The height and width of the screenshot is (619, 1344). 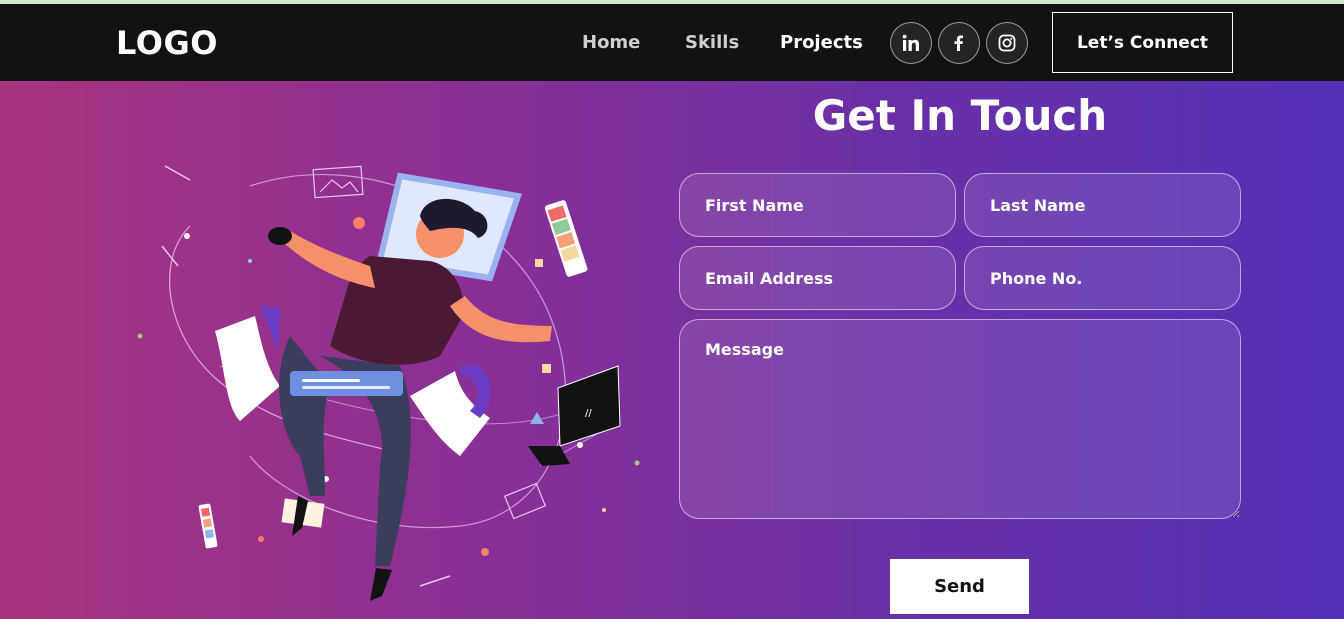 What do you see at coordinates (672, 42) in the screenshot?
I see `navbar: LOGO Home Skills Projects Let’s Connect` at bounding box center [672, 42].